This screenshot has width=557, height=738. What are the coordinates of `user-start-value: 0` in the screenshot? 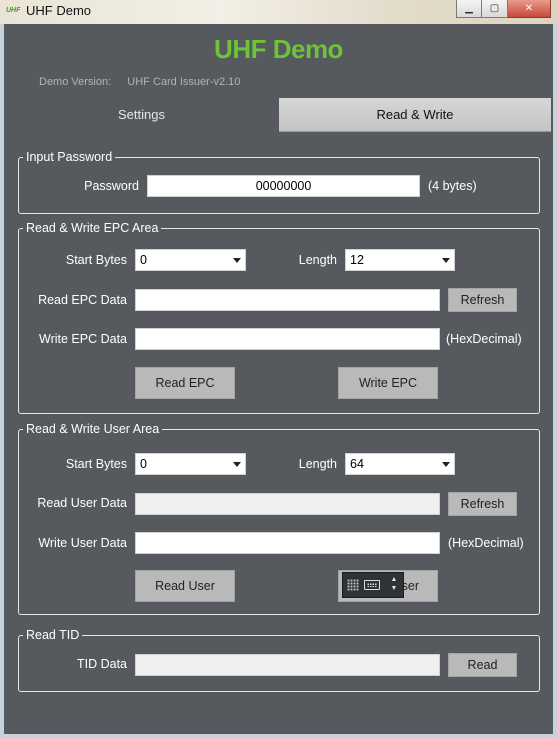 It's located at (143, 464).